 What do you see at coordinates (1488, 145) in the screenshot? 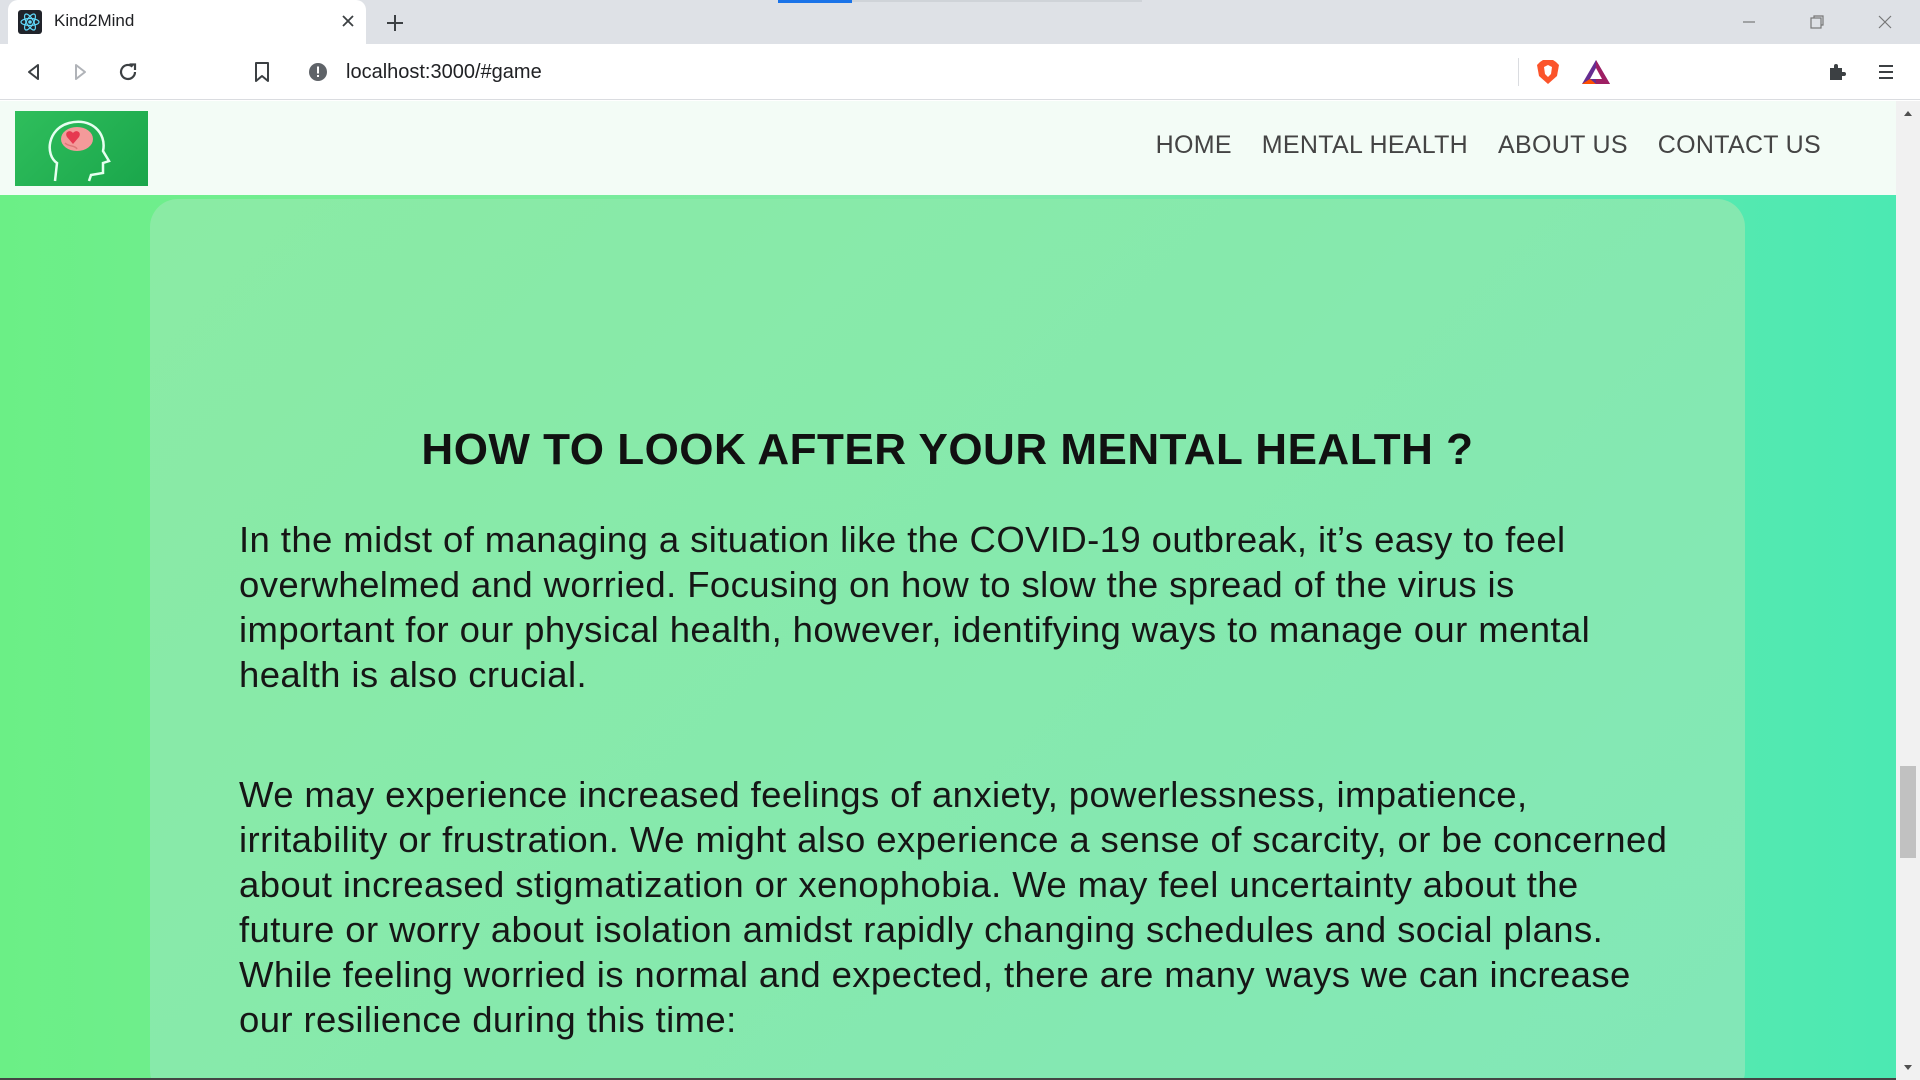
I see `nav-links: HOME MENTAL HEALTH ABOUT US CONTACT US` at bounding box center [1488, 145].